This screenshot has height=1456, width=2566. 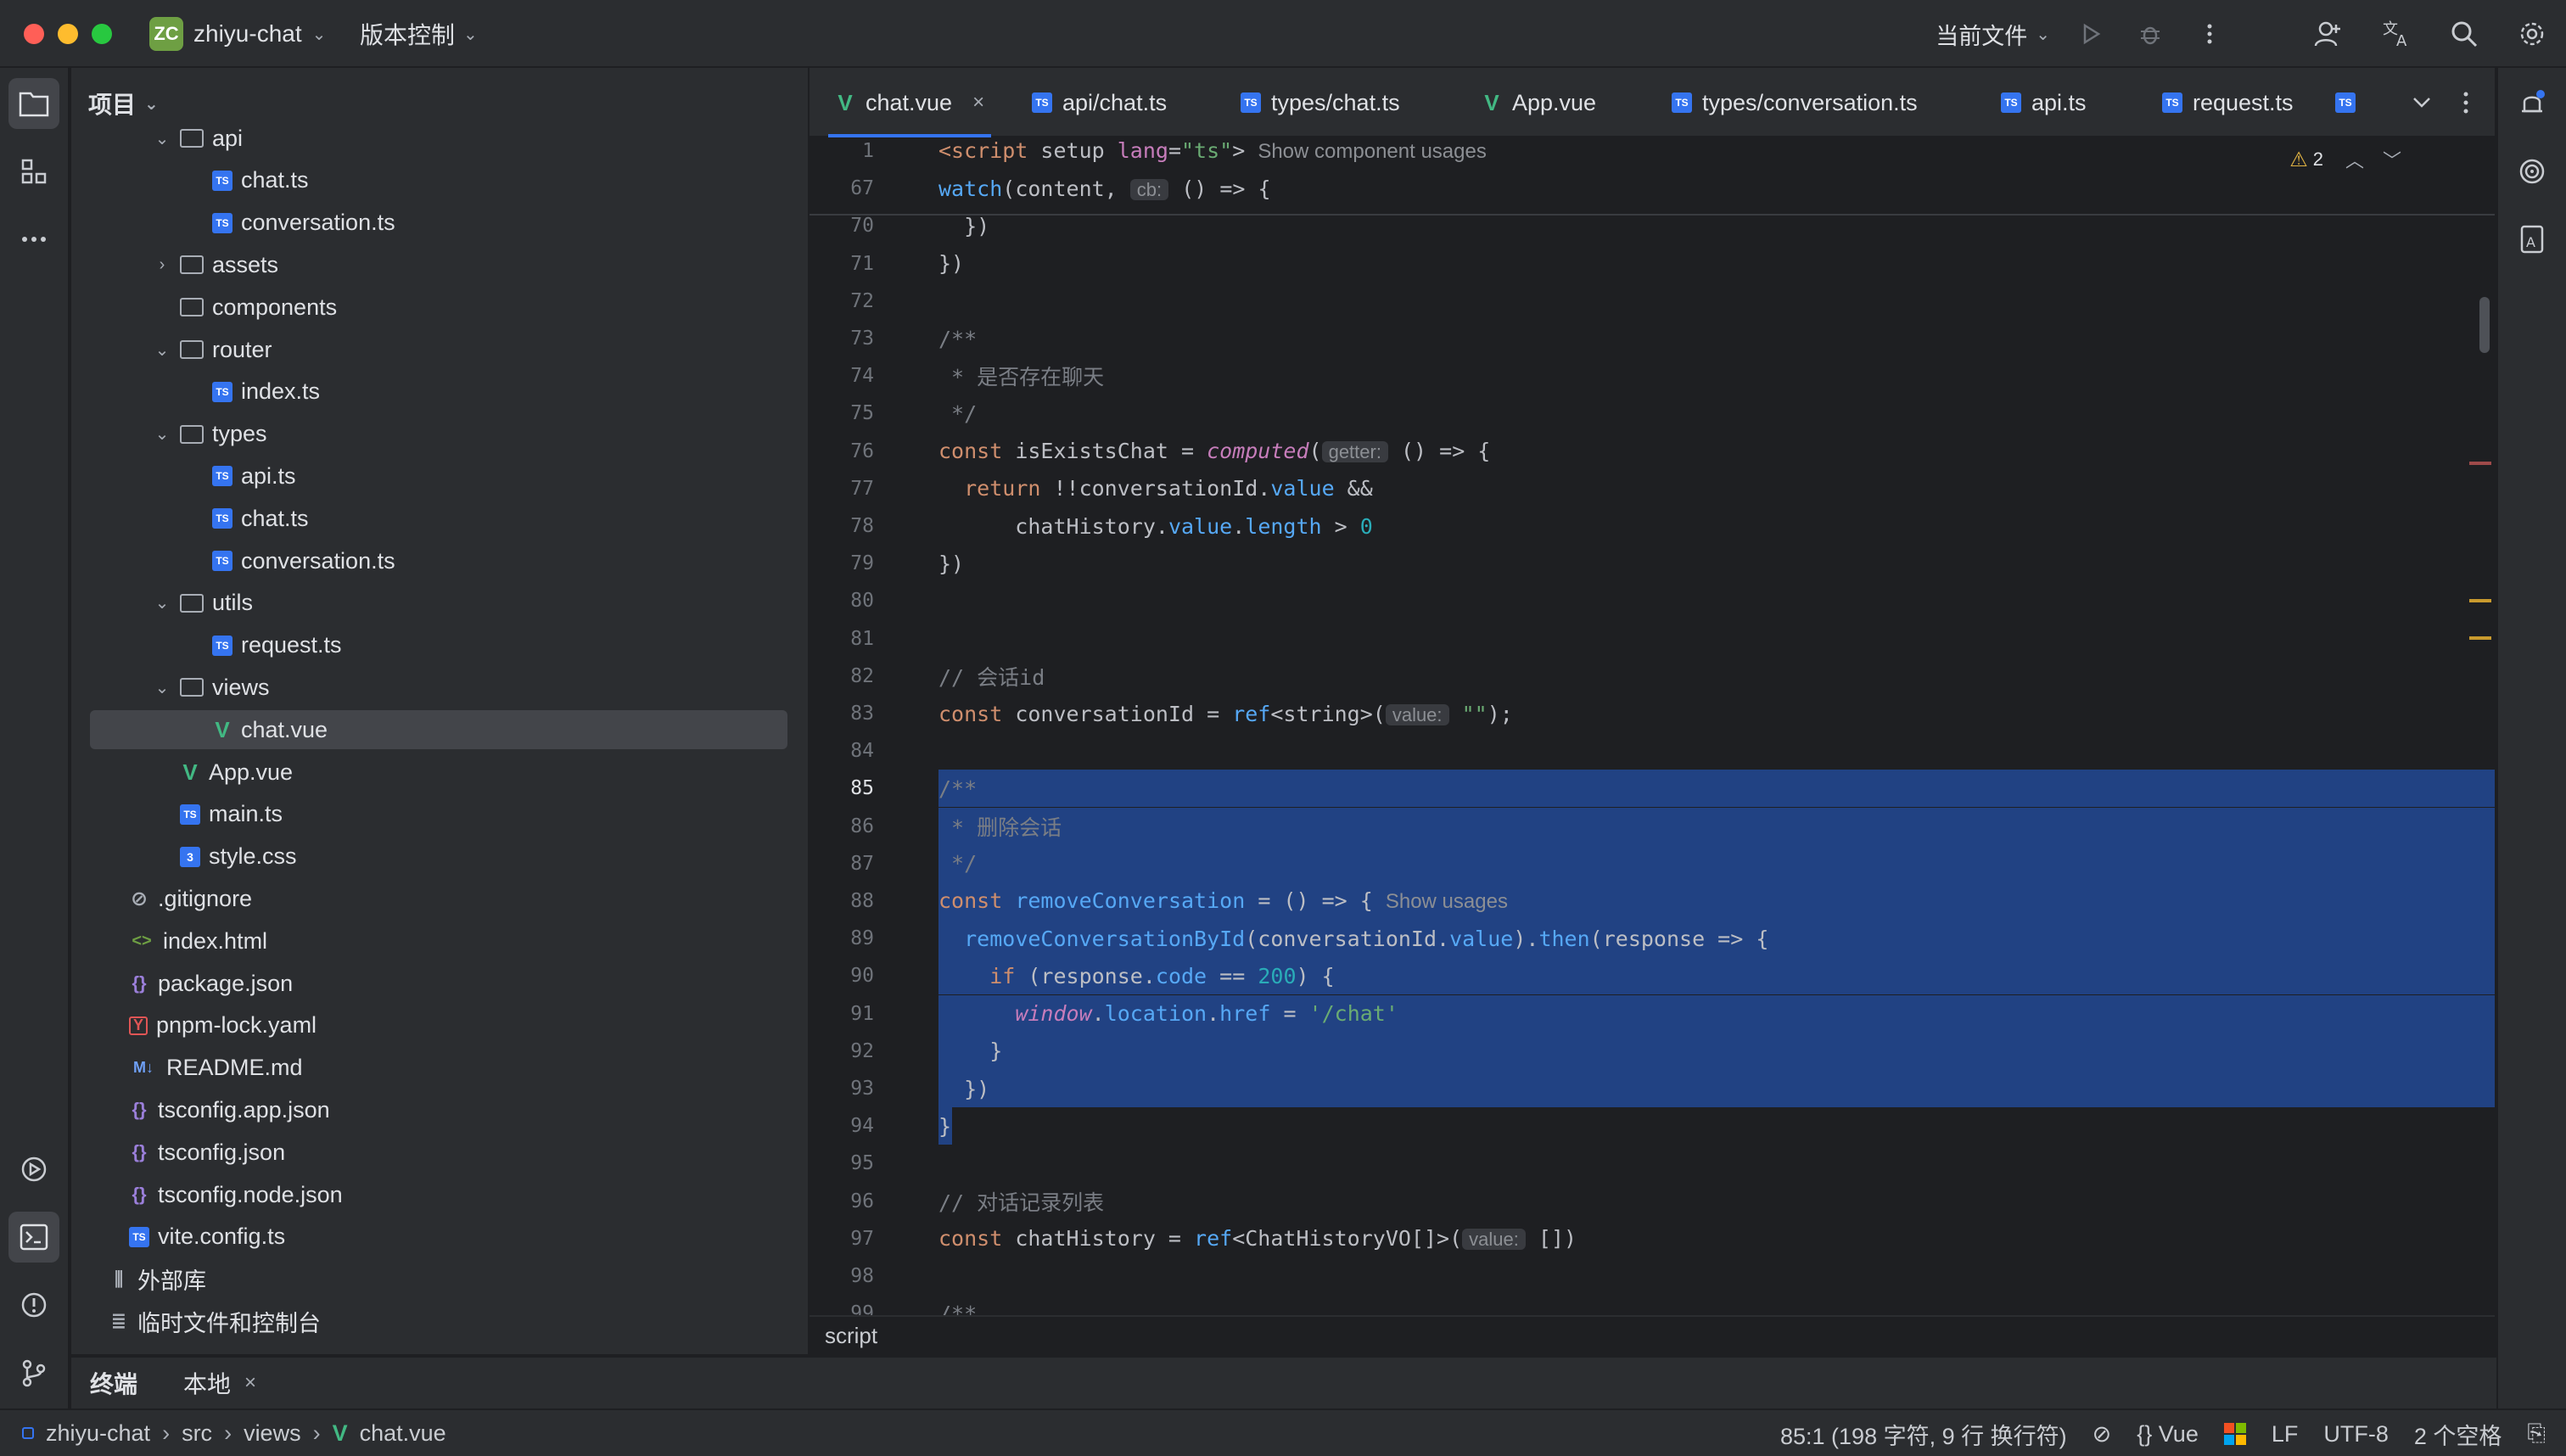 I want to click on editor-tab: TS request.ts, so click(x=2228, y=102).